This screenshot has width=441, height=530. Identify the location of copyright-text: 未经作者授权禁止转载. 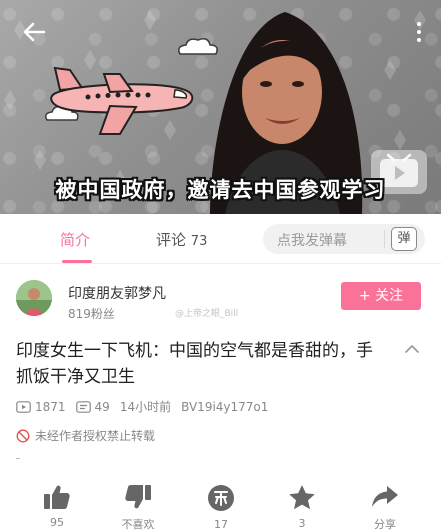
(95, 436).